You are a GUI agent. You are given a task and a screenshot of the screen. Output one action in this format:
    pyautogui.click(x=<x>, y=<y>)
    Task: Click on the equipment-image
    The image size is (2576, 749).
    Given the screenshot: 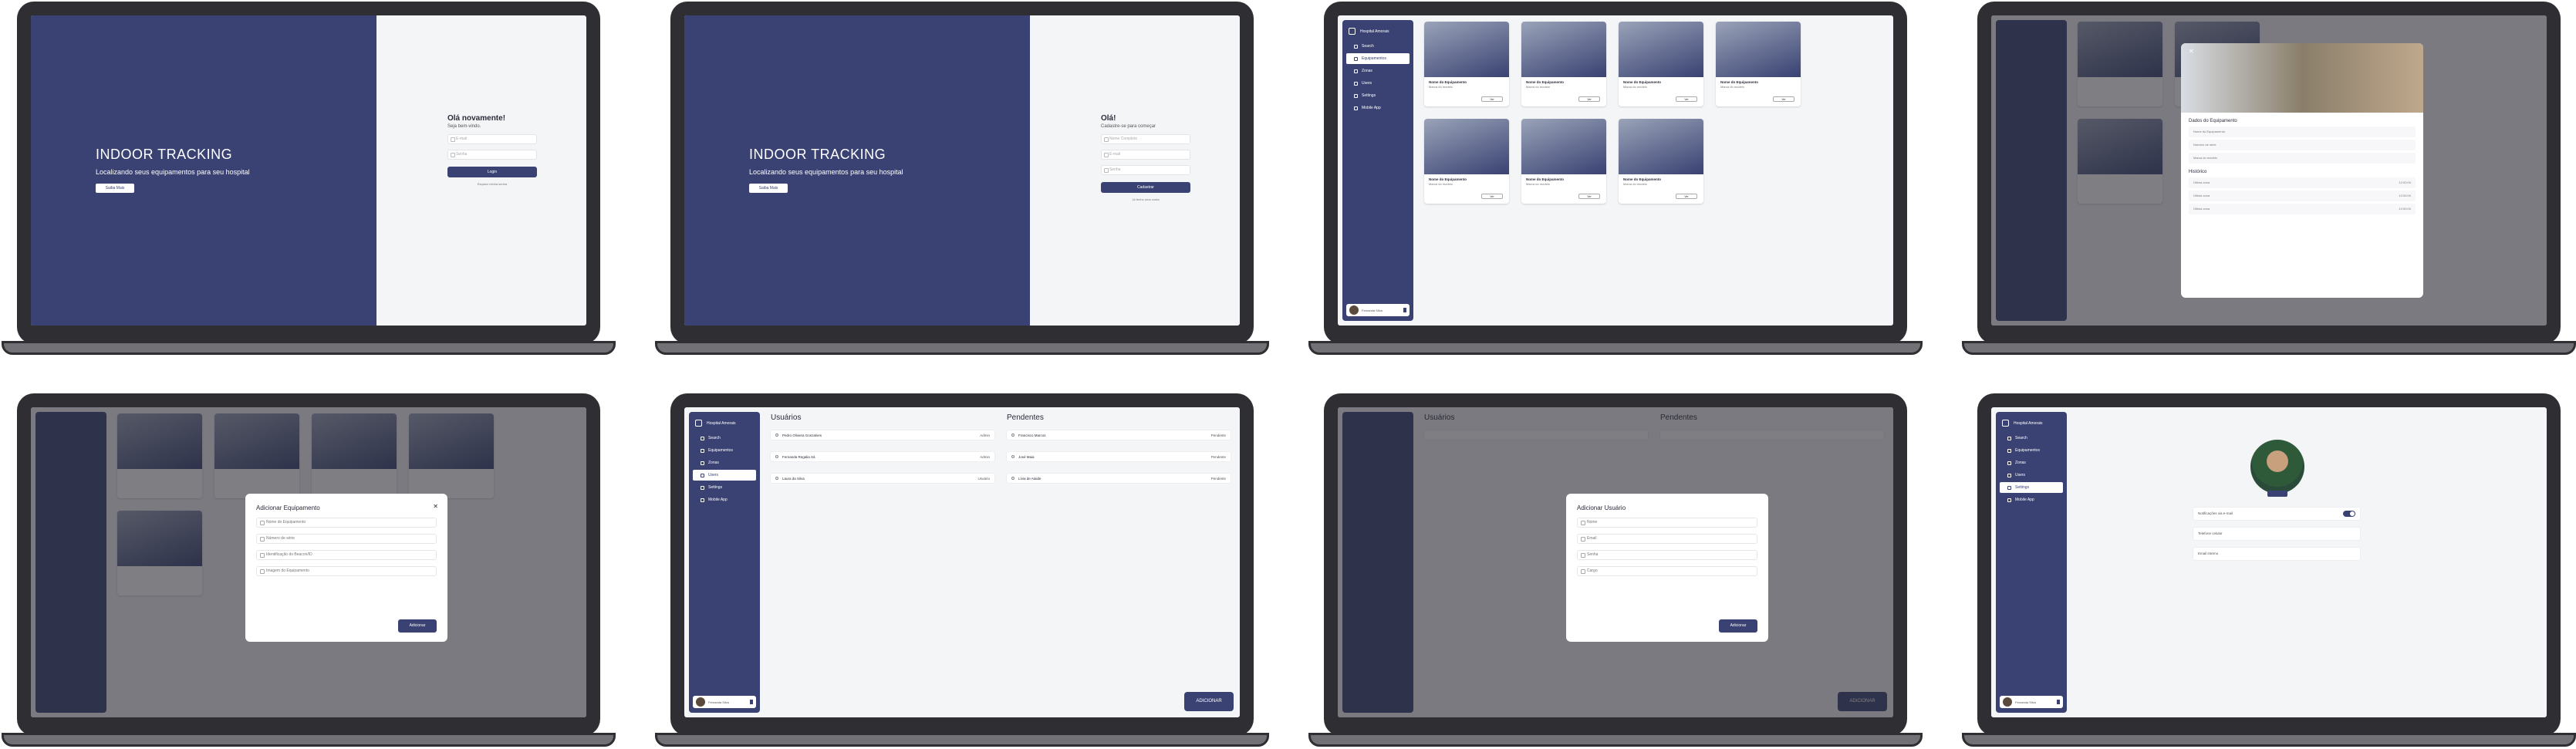 What is the action you would take?
    pyautogui.click(x=1661, y=146)
    